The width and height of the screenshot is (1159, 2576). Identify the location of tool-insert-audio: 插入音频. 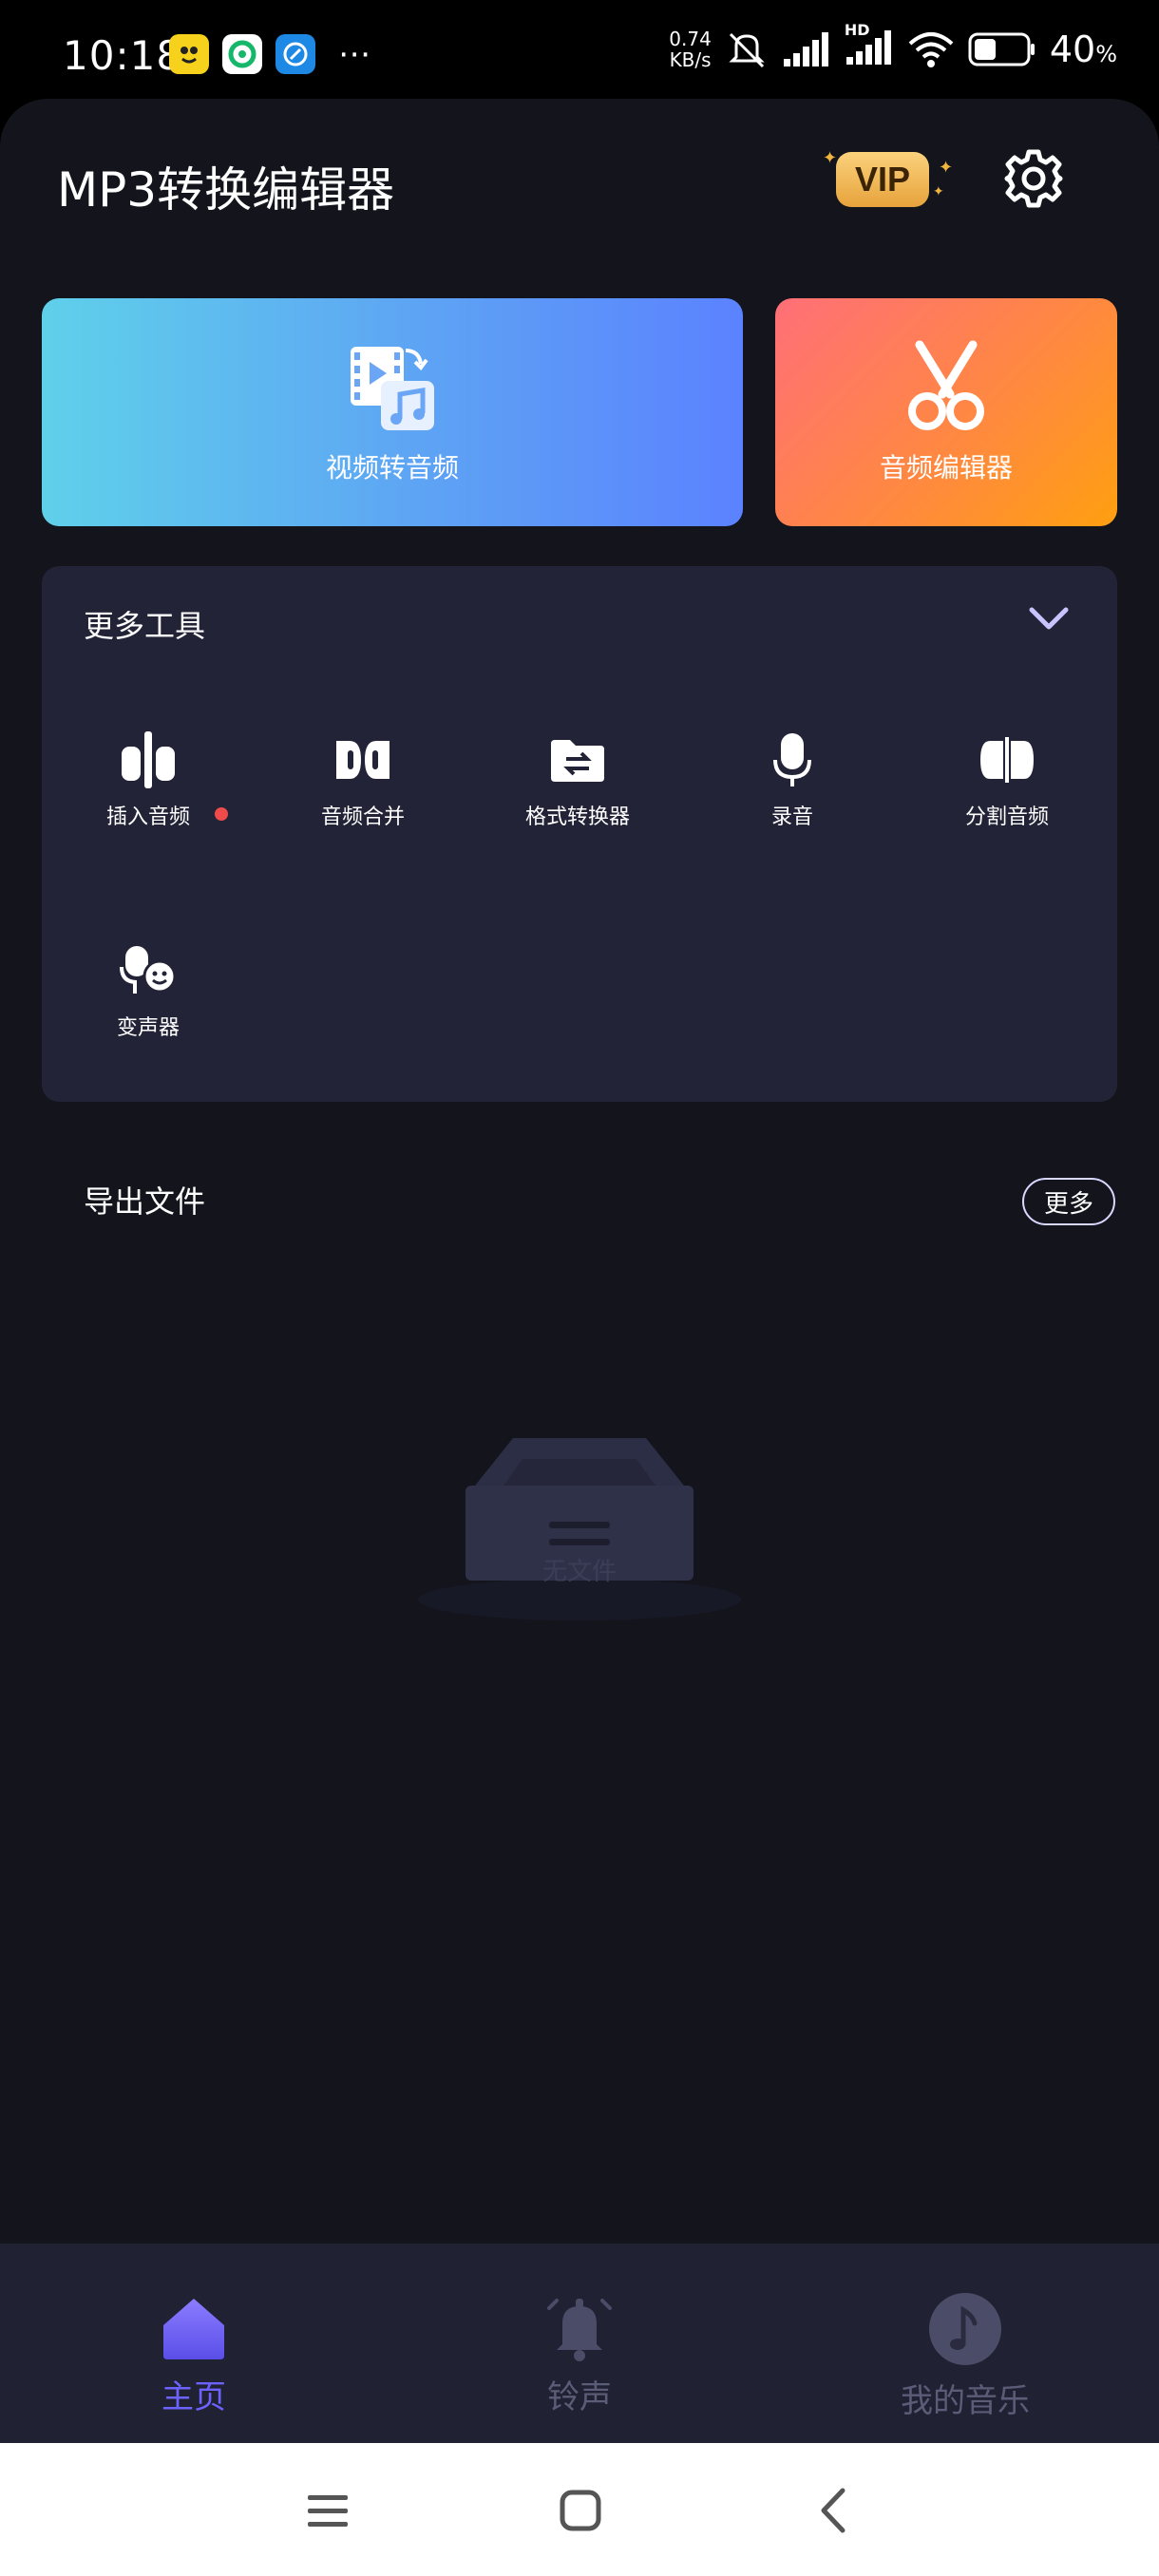
(148, 779).